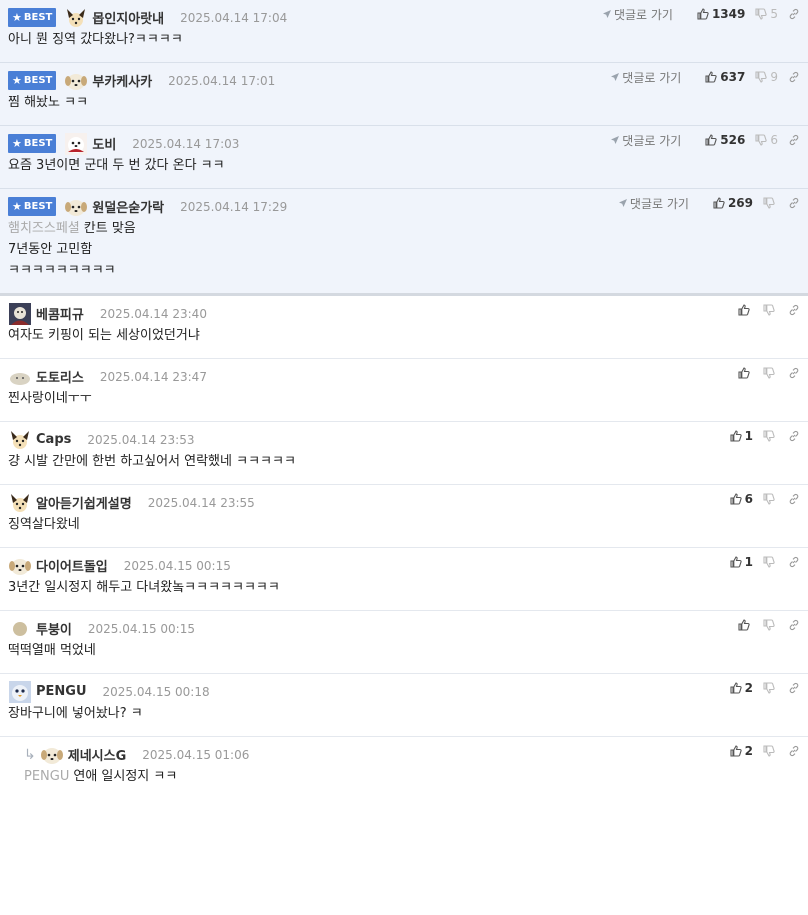 Image resolution: width=808 pixels, height=915 pixels. What do you see at coordinates (44, 524) in the screenshot?
I see `comment-line-text: 징역살다왔네` at bounding box center [44, 524].